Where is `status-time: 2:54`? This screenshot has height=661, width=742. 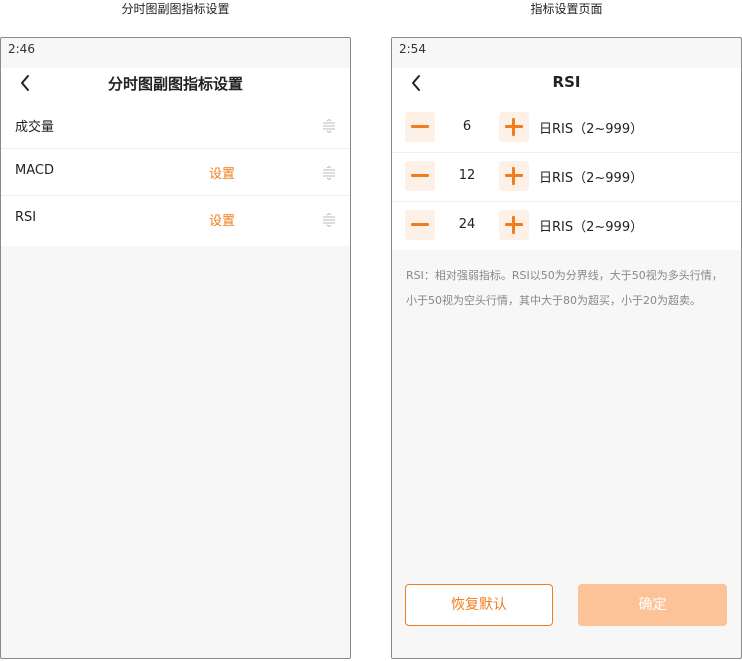
status-time: 2:54 is located at coordinates (412, 49).